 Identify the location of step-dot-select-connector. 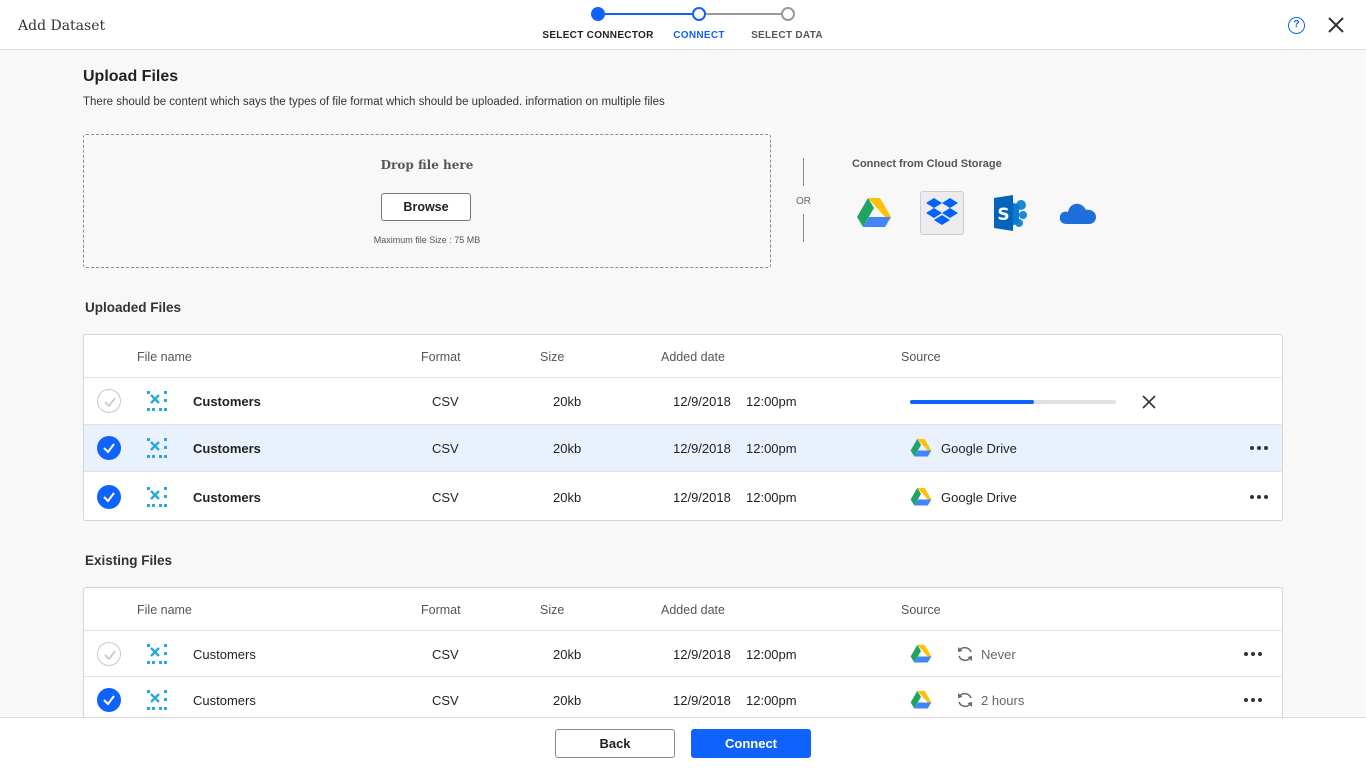
(598, 14).